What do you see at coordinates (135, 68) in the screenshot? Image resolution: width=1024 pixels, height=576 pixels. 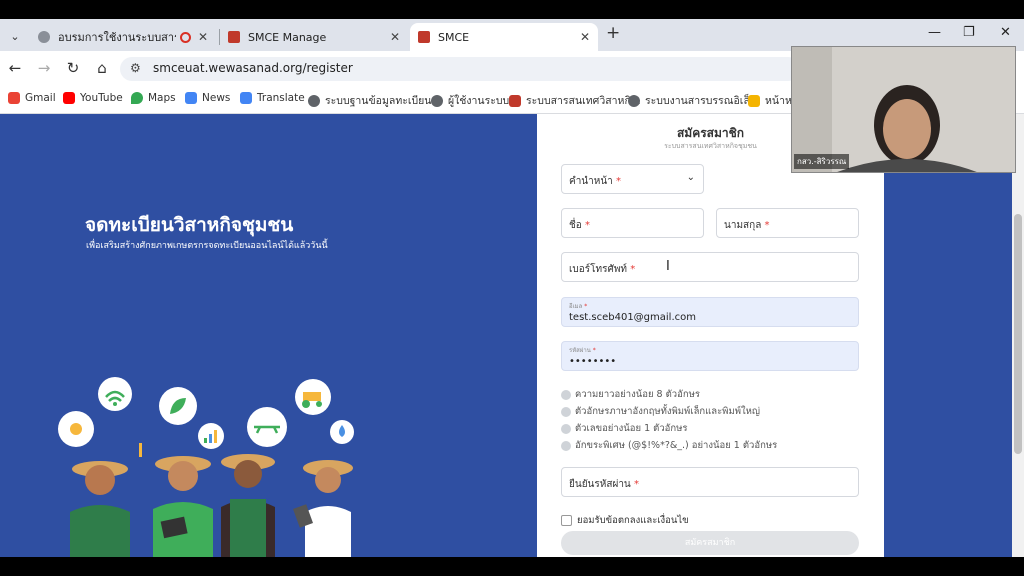 I see `site-info-icon: ⚙` at bounding box center [135, 68].